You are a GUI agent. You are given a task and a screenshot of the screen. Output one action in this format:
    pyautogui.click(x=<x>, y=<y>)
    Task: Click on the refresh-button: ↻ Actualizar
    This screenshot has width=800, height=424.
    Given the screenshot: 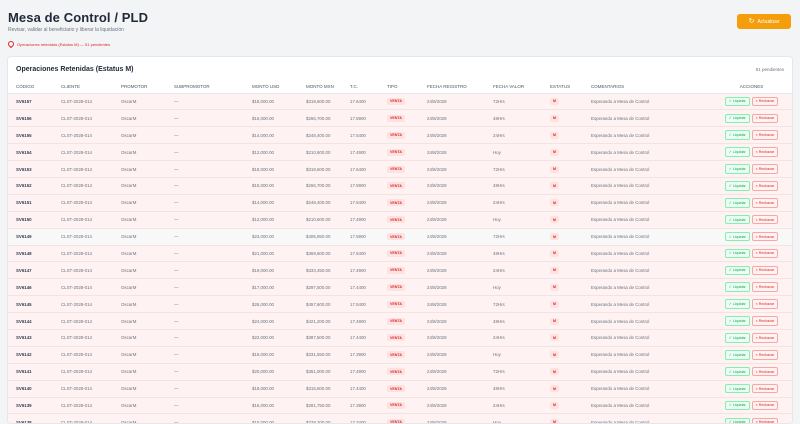 What is the action you would take?
    pyautogui.click(x=764, y=21)
    